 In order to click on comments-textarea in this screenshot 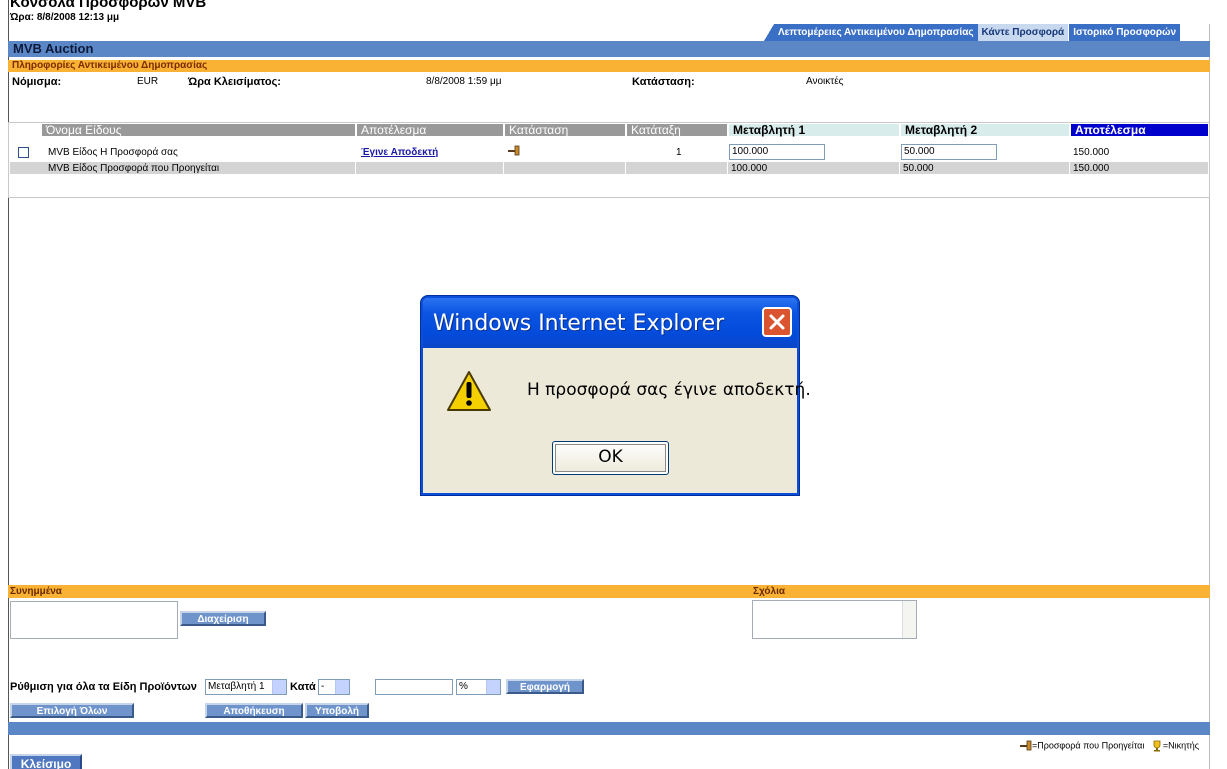, I will do `click(834, 619)`.